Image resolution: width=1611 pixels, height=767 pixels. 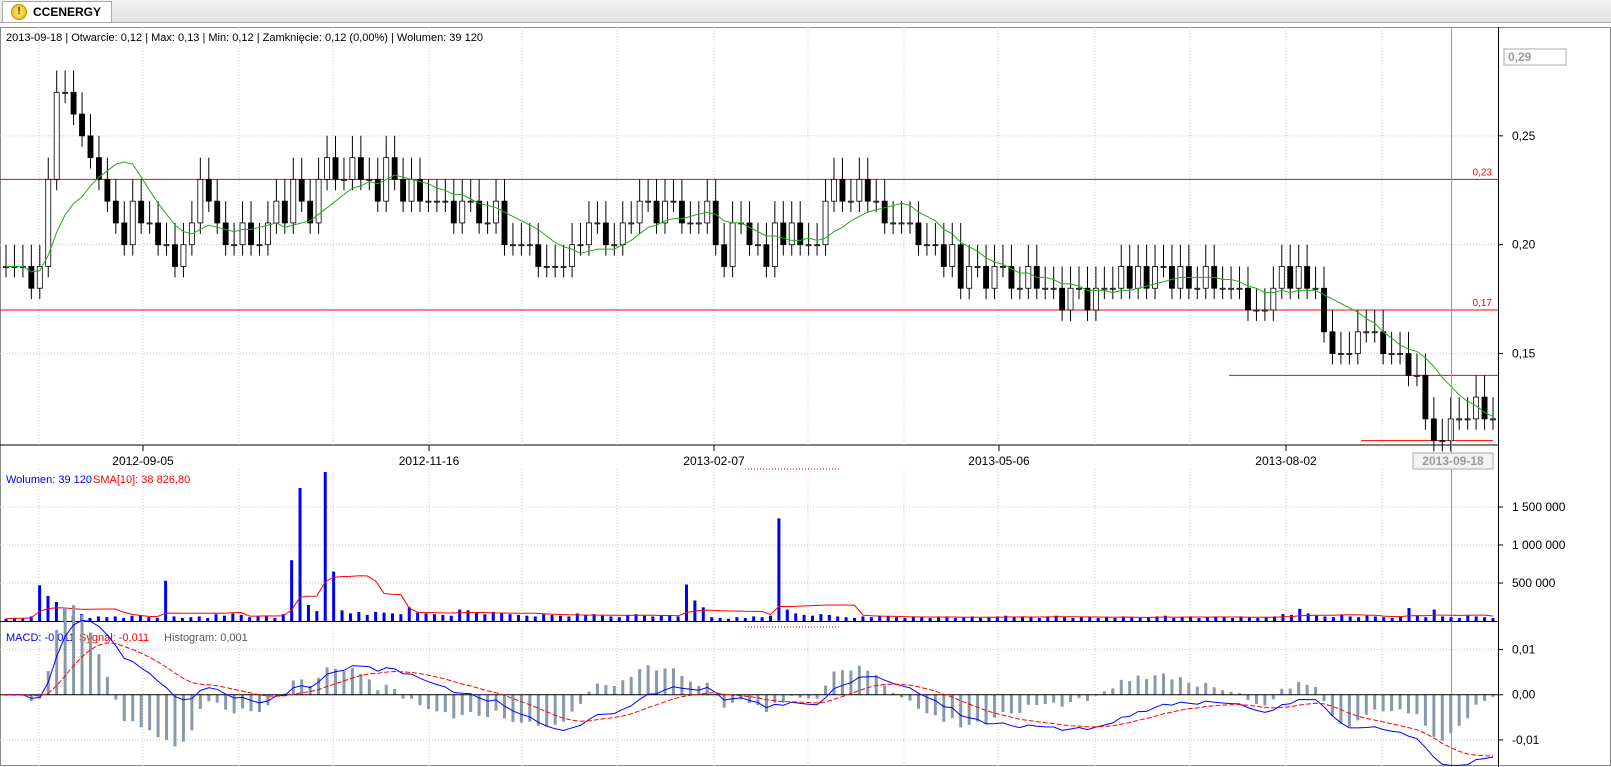 I want to click on macd-tick-label: 0,00, so click(x=1524, y=695).